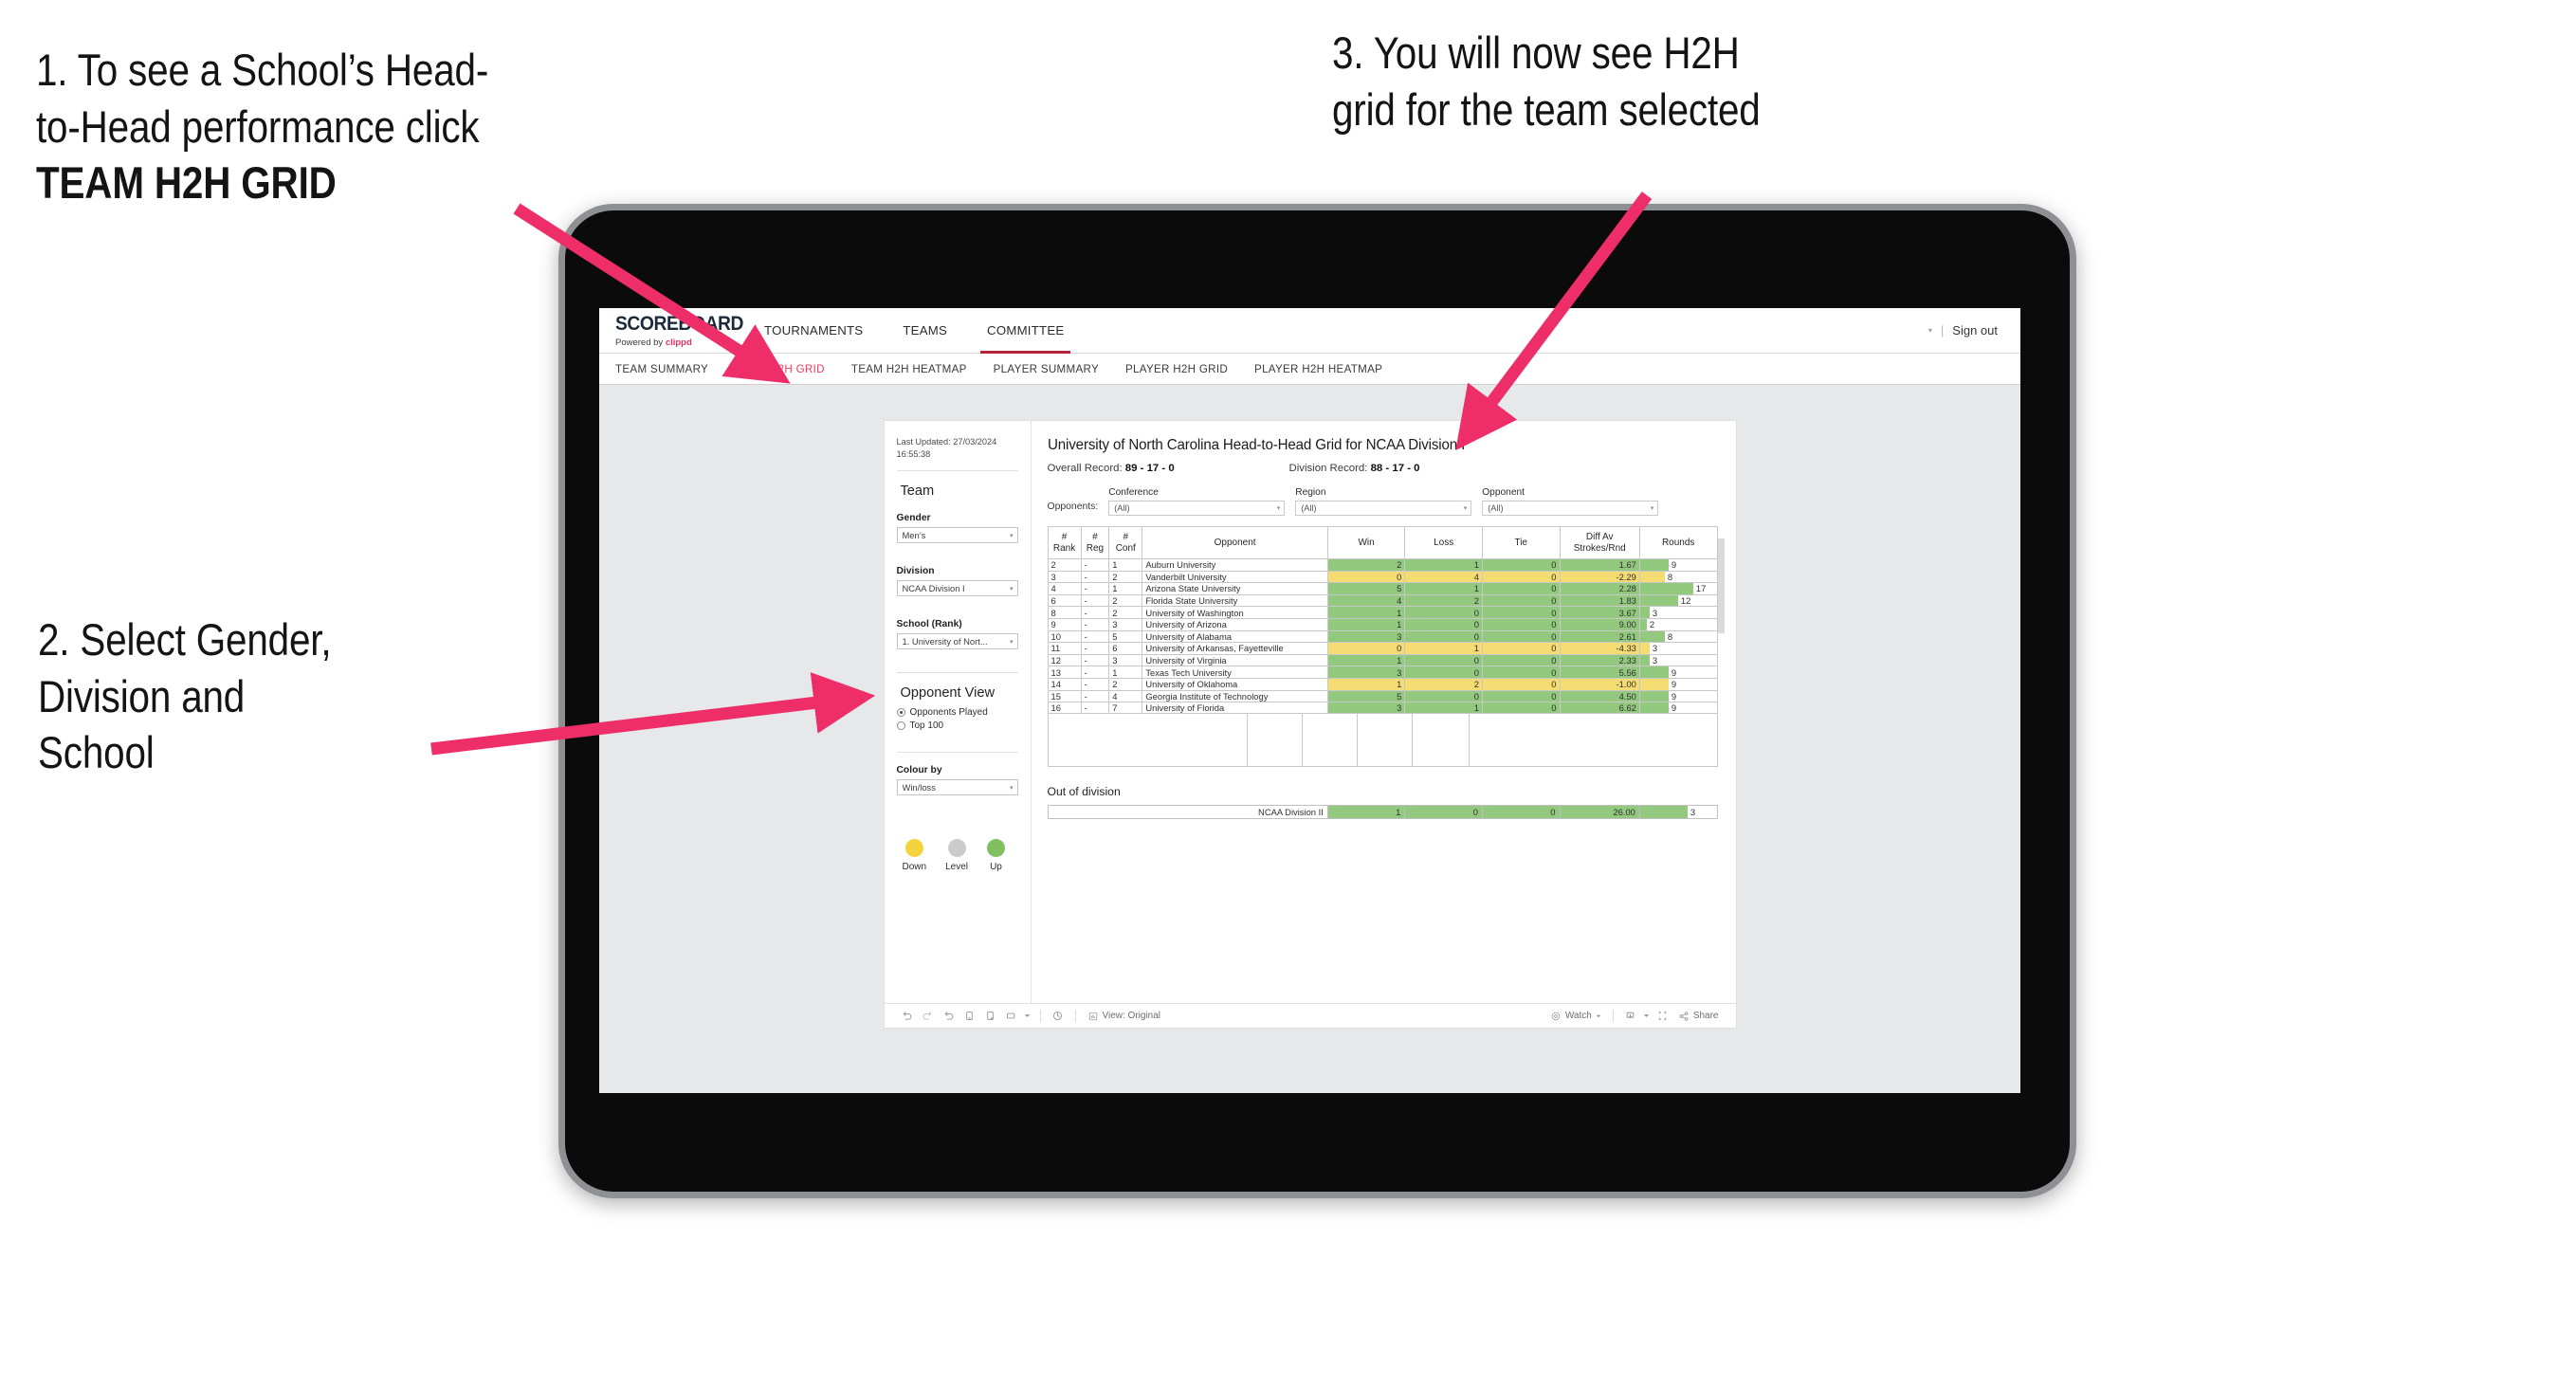  What do you see at coordinates (1382, 708) in the screenshot?
I see `table-row: 16-7 University of Florida 3 1 0 6.62 9` at bounding box center [1382, 708].